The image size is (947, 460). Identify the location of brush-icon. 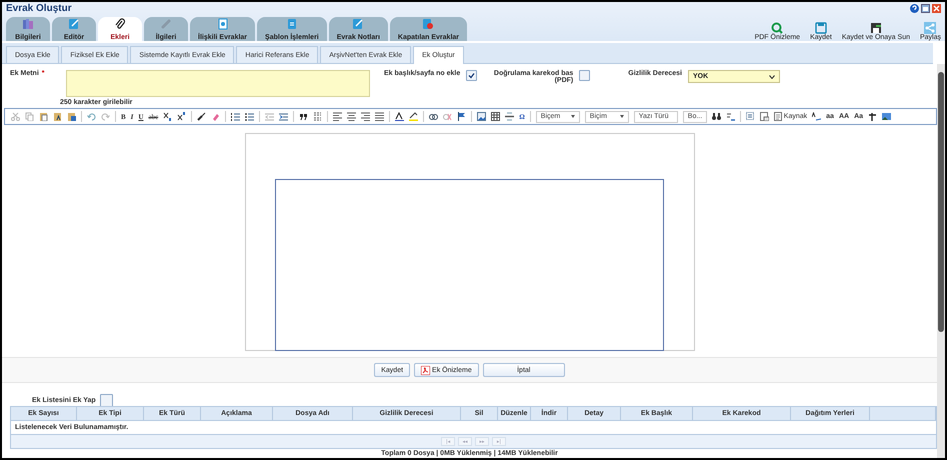
(201, 116).